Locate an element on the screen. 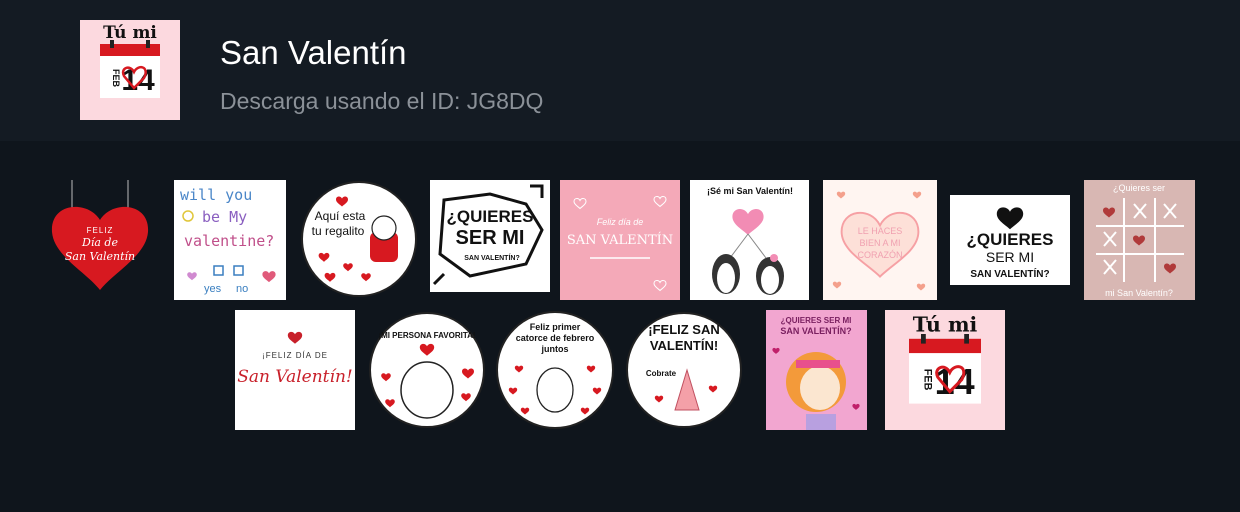  svg-text: ¿Quieres ser is located at coordinates (1139, 188).